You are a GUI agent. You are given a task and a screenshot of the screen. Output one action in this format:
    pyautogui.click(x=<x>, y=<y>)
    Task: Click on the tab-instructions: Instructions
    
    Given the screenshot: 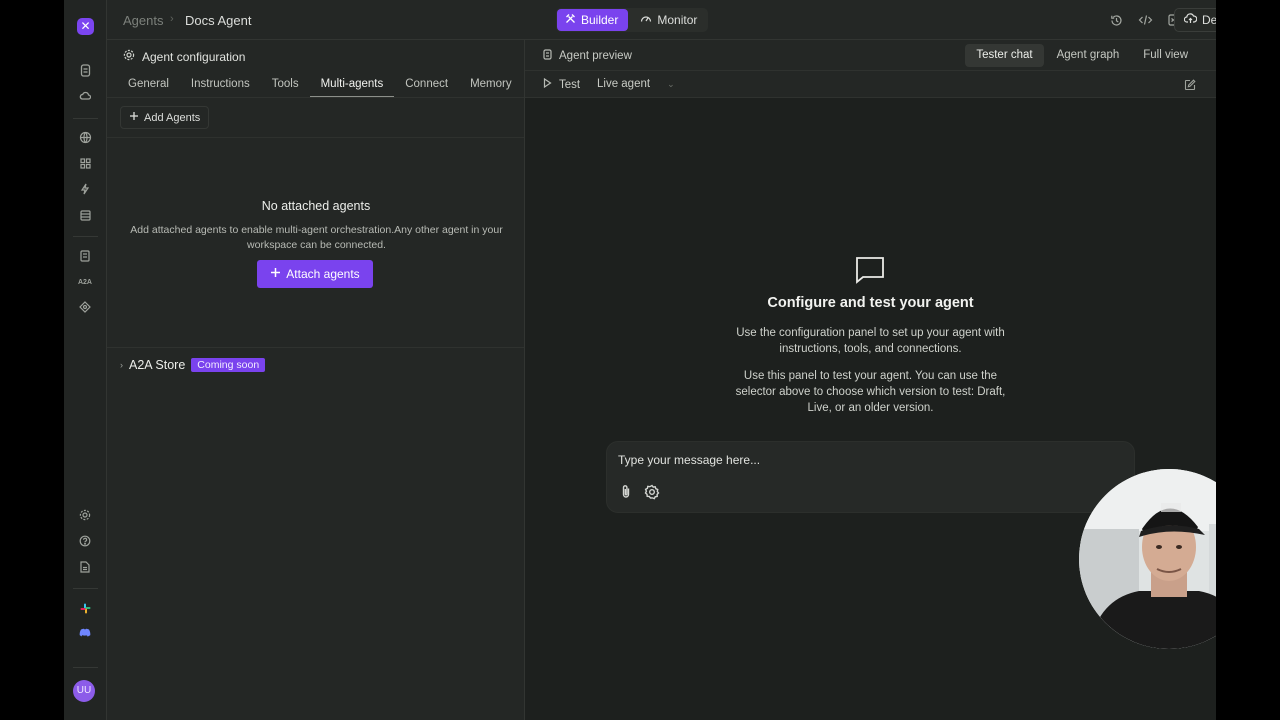 What is the action you would take?
    pyautogui.click(x=220, y=87)
    